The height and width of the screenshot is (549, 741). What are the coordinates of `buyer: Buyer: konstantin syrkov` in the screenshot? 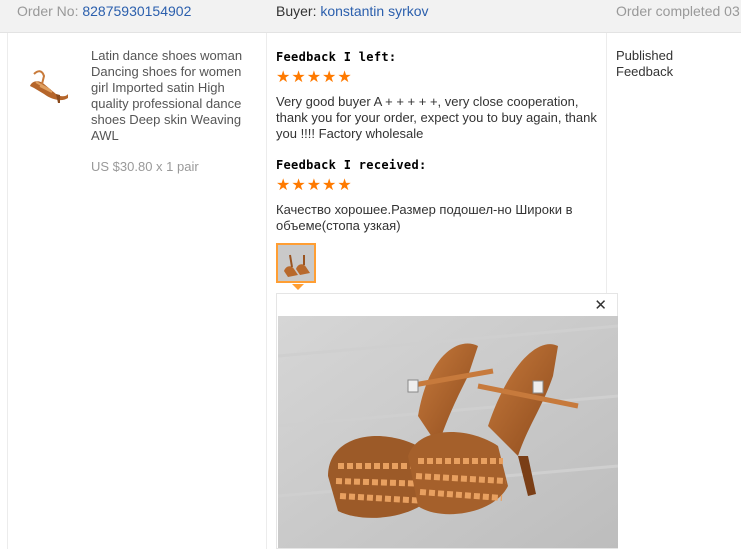 It's located at (352, 11).